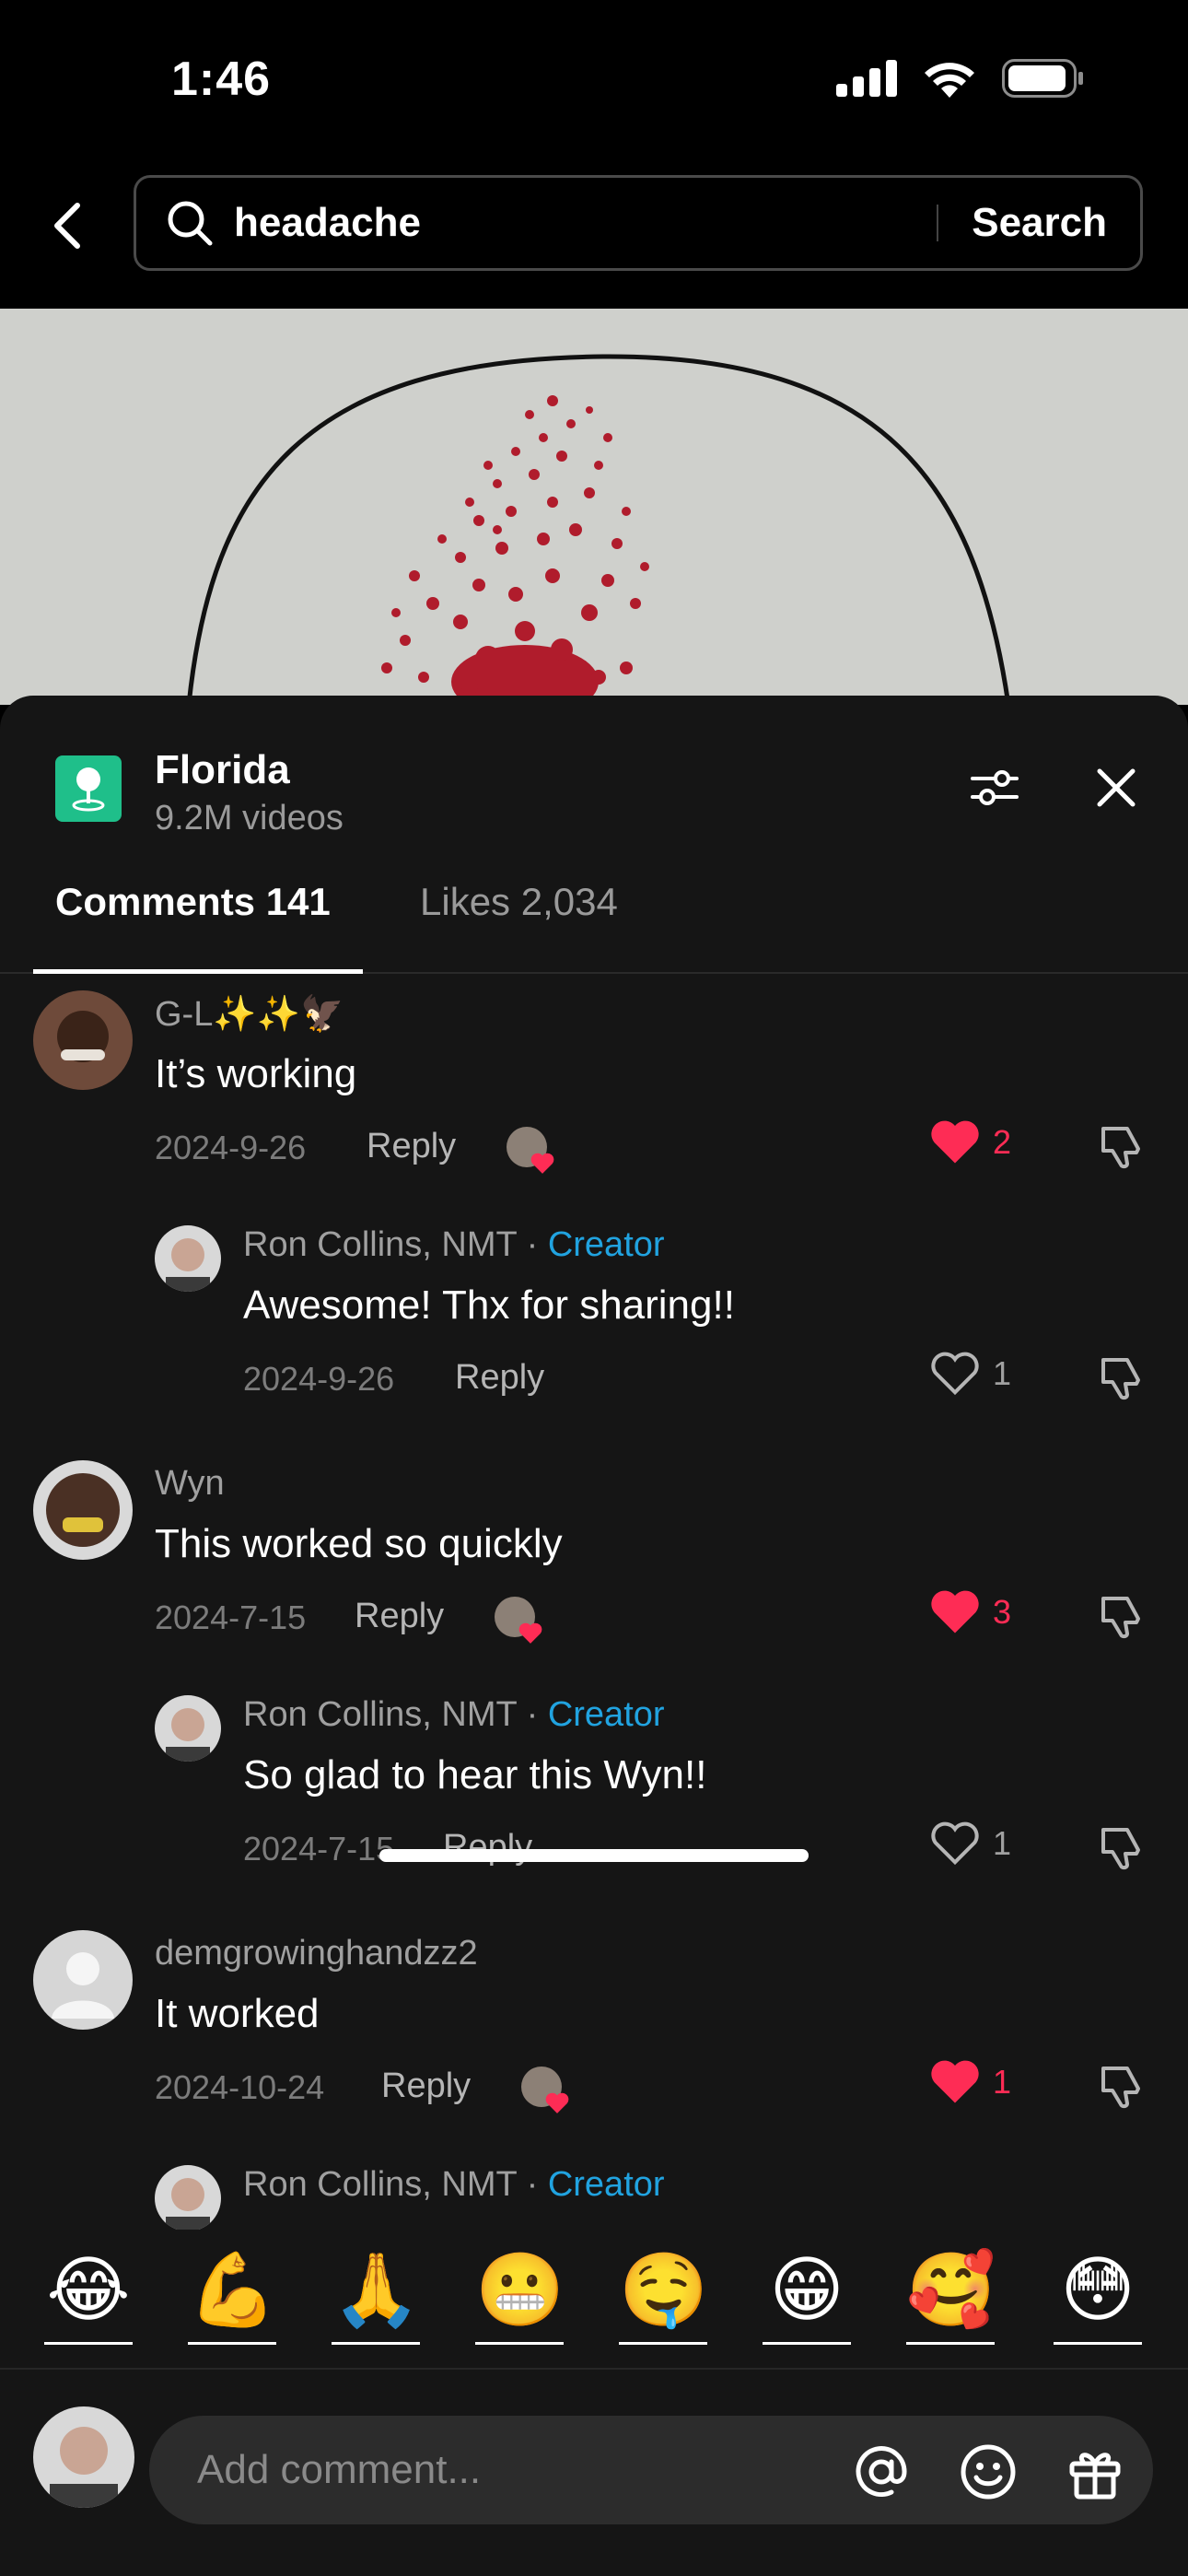  I want to click on comment-date: 2024-7-15, so click(231, 1617).